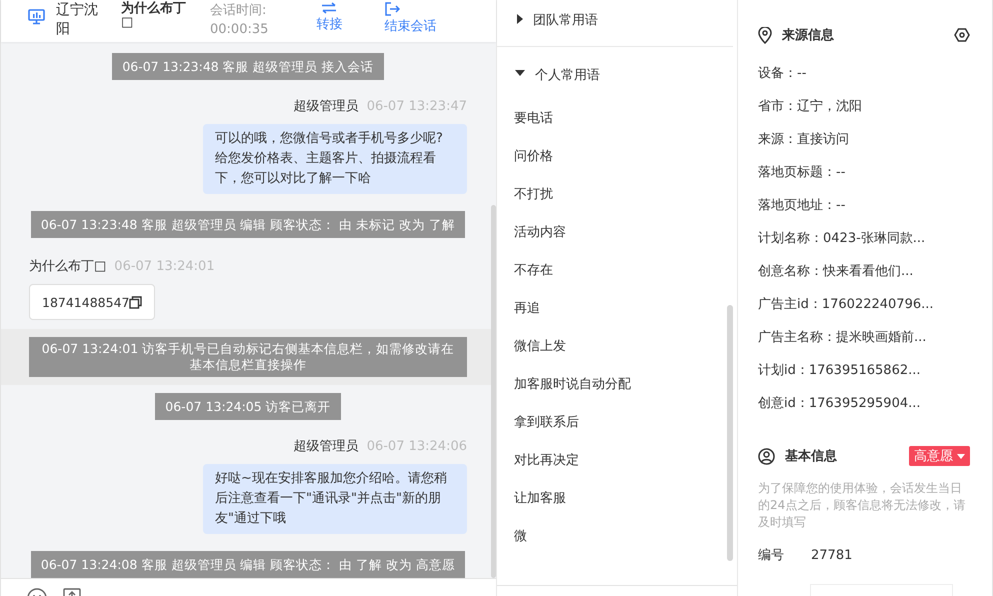 The width and height of the screenshot is (993, 596). I want to click on phrase-item: 问价格, so click(617, 157).